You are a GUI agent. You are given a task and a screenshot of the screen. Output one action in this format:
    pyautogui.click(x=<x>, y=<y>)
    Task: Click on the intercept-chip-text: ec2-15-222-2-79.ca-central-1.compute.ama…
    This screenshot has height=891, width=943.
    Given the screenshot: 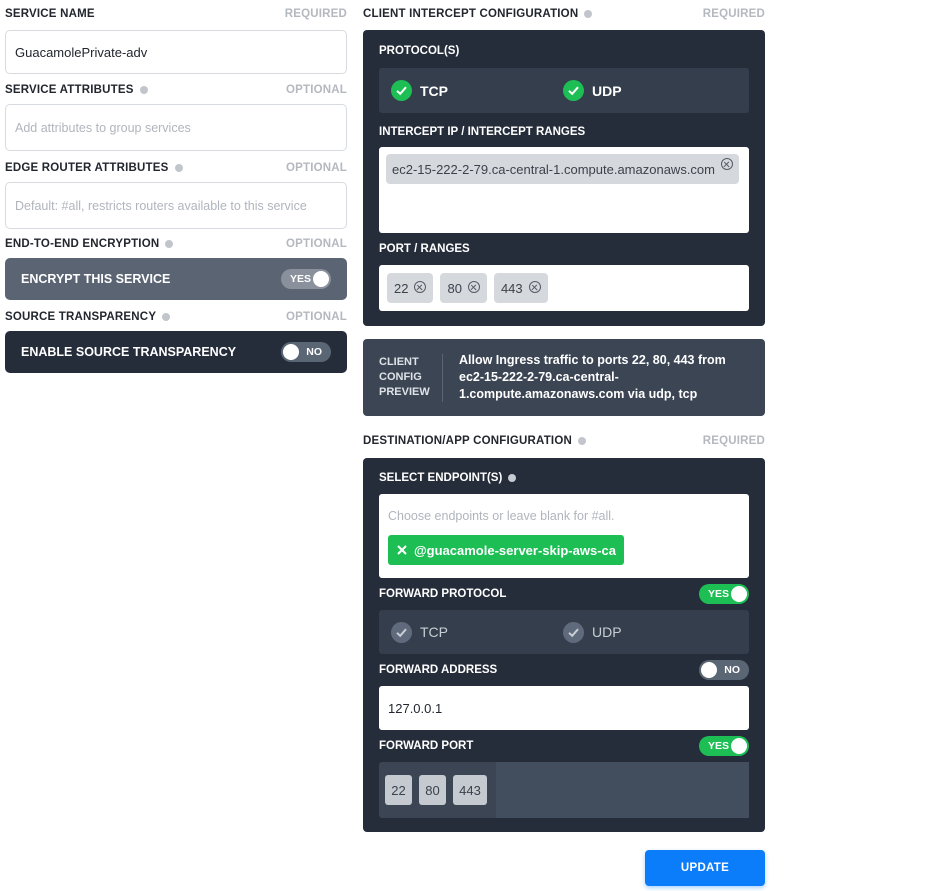 What is the action you would take?
    pyautogui.click(x=553, y=169)
    